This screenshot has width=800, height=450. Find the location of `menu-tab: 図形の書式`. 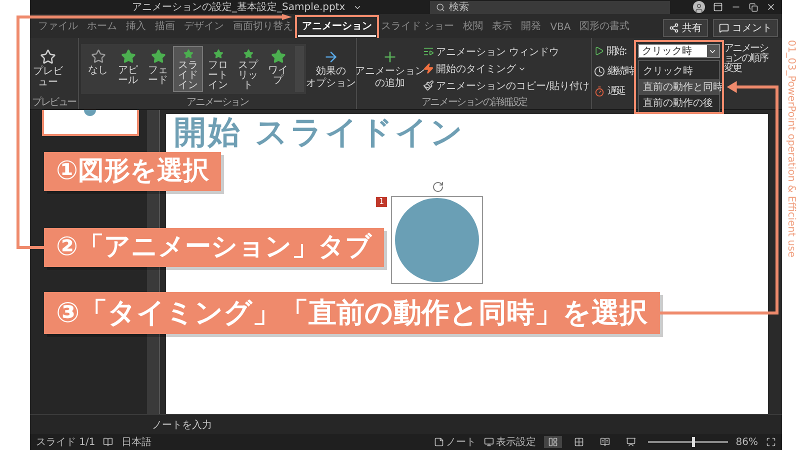

menu-tab: 図形の書式 is located at coordinates (605, 27).